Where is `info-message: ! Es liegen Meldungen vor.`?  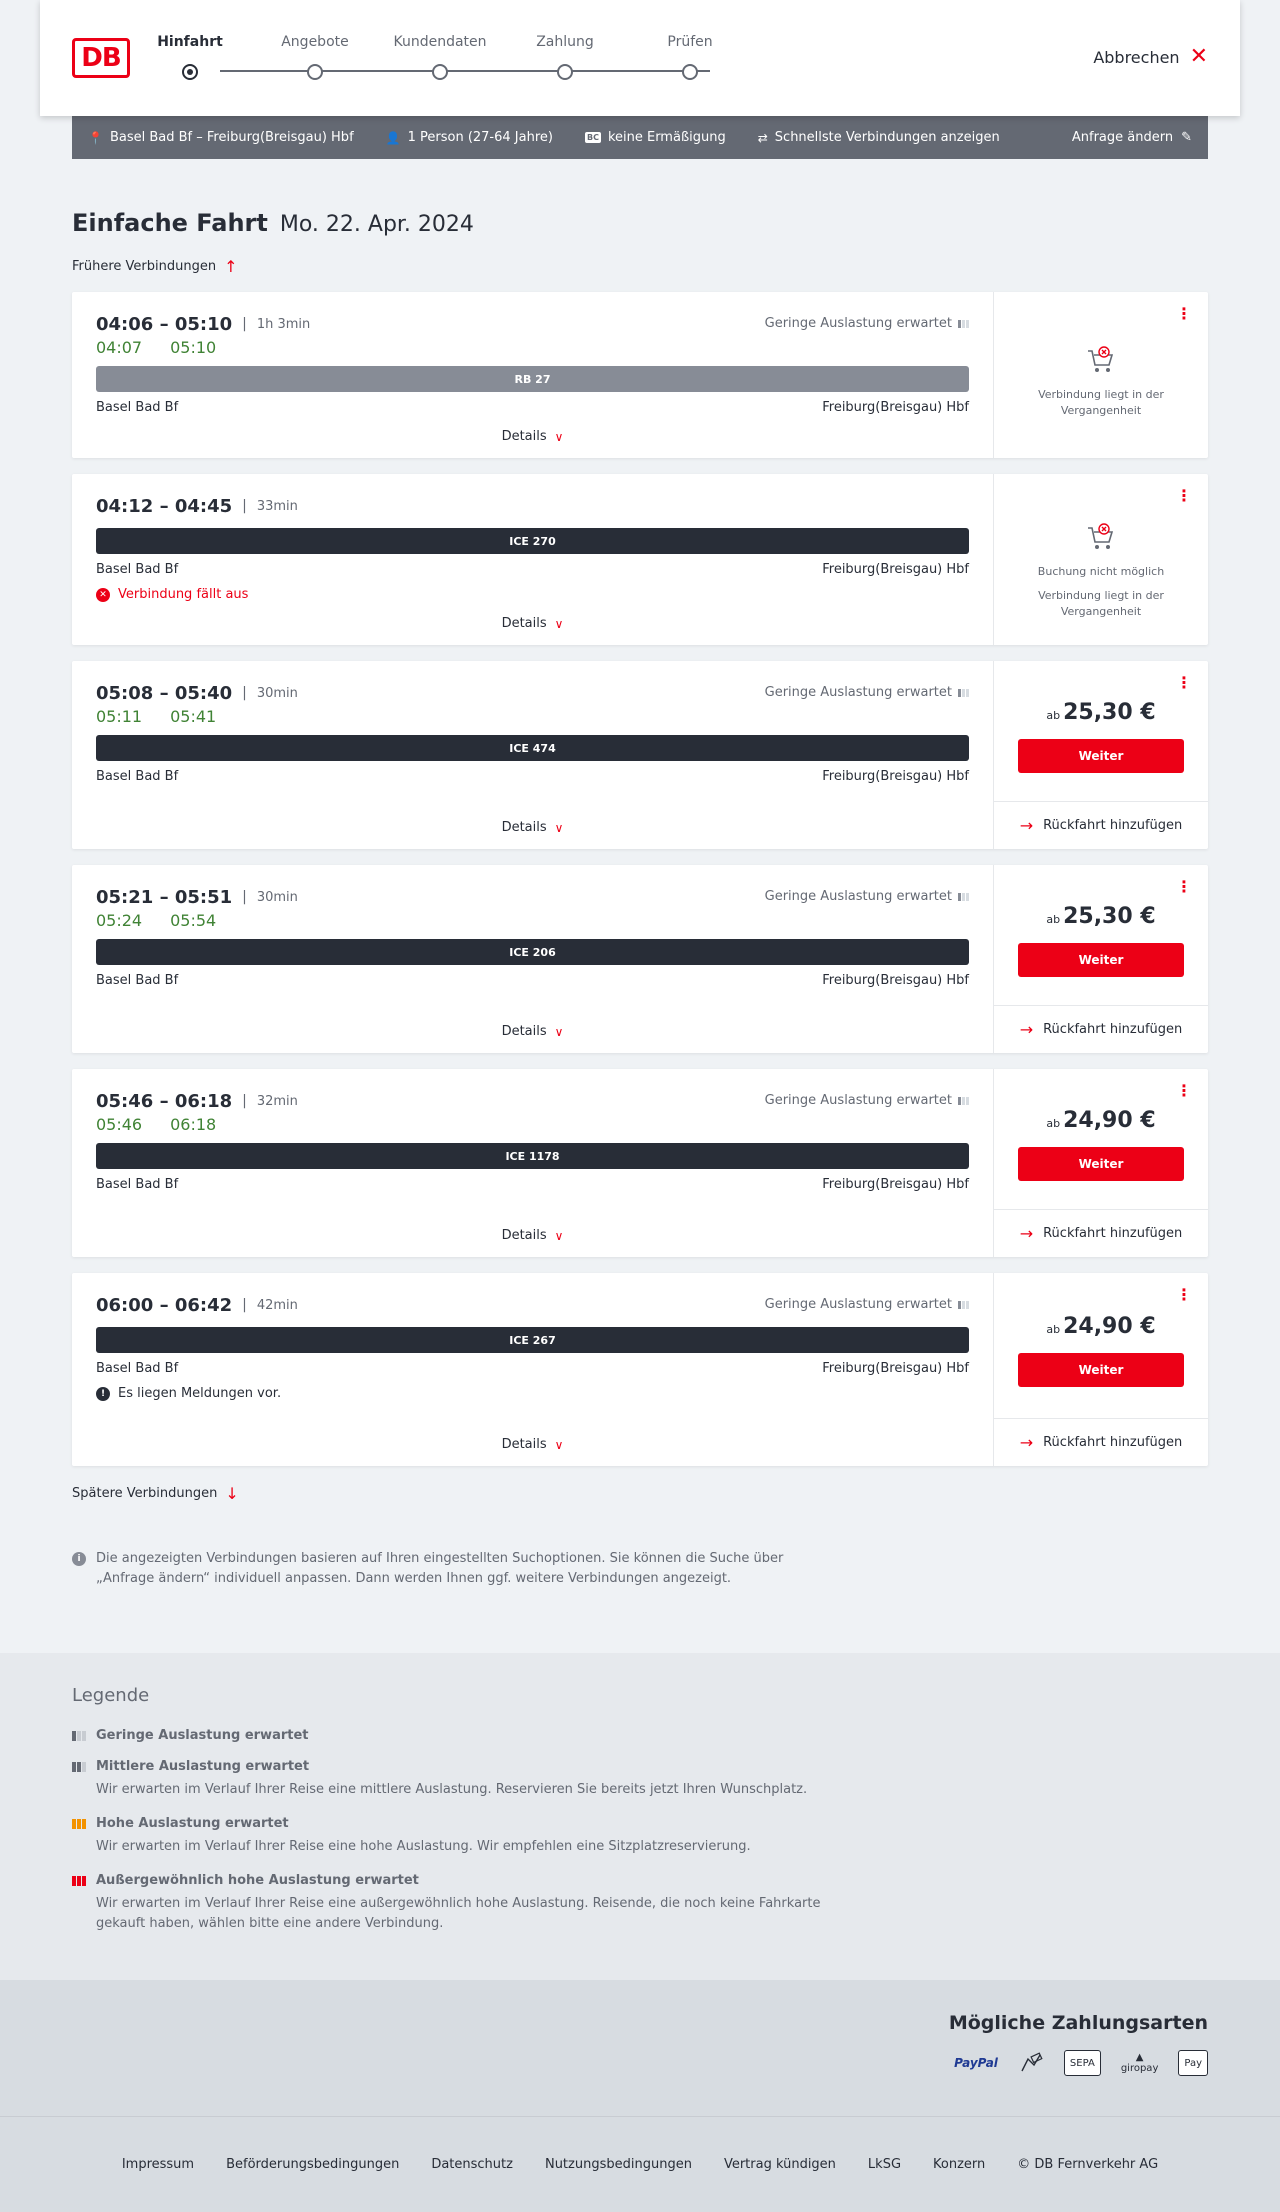
info-message: ! Es liegen Meldungen vor. is located at coordinates (532, 1393).